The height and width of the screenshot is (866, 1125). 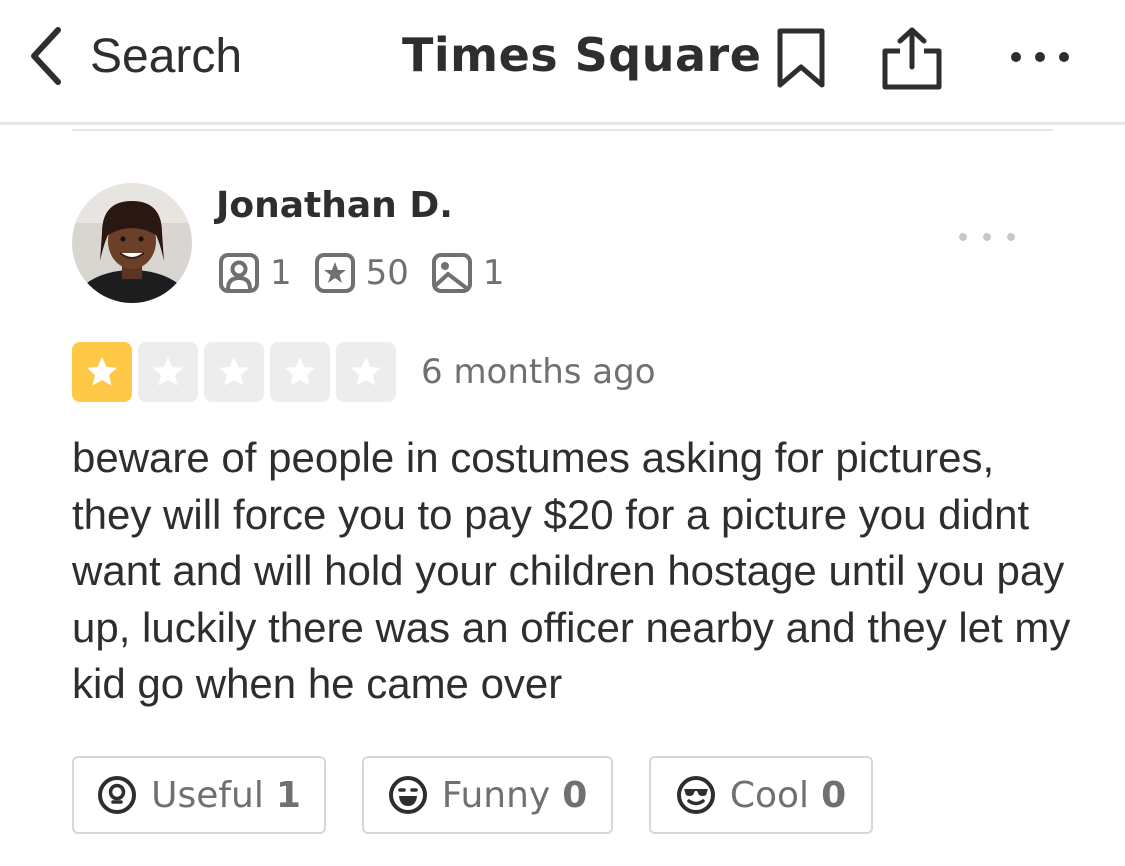 I want to click on useful-count: 1, so click(x=288, y=795).